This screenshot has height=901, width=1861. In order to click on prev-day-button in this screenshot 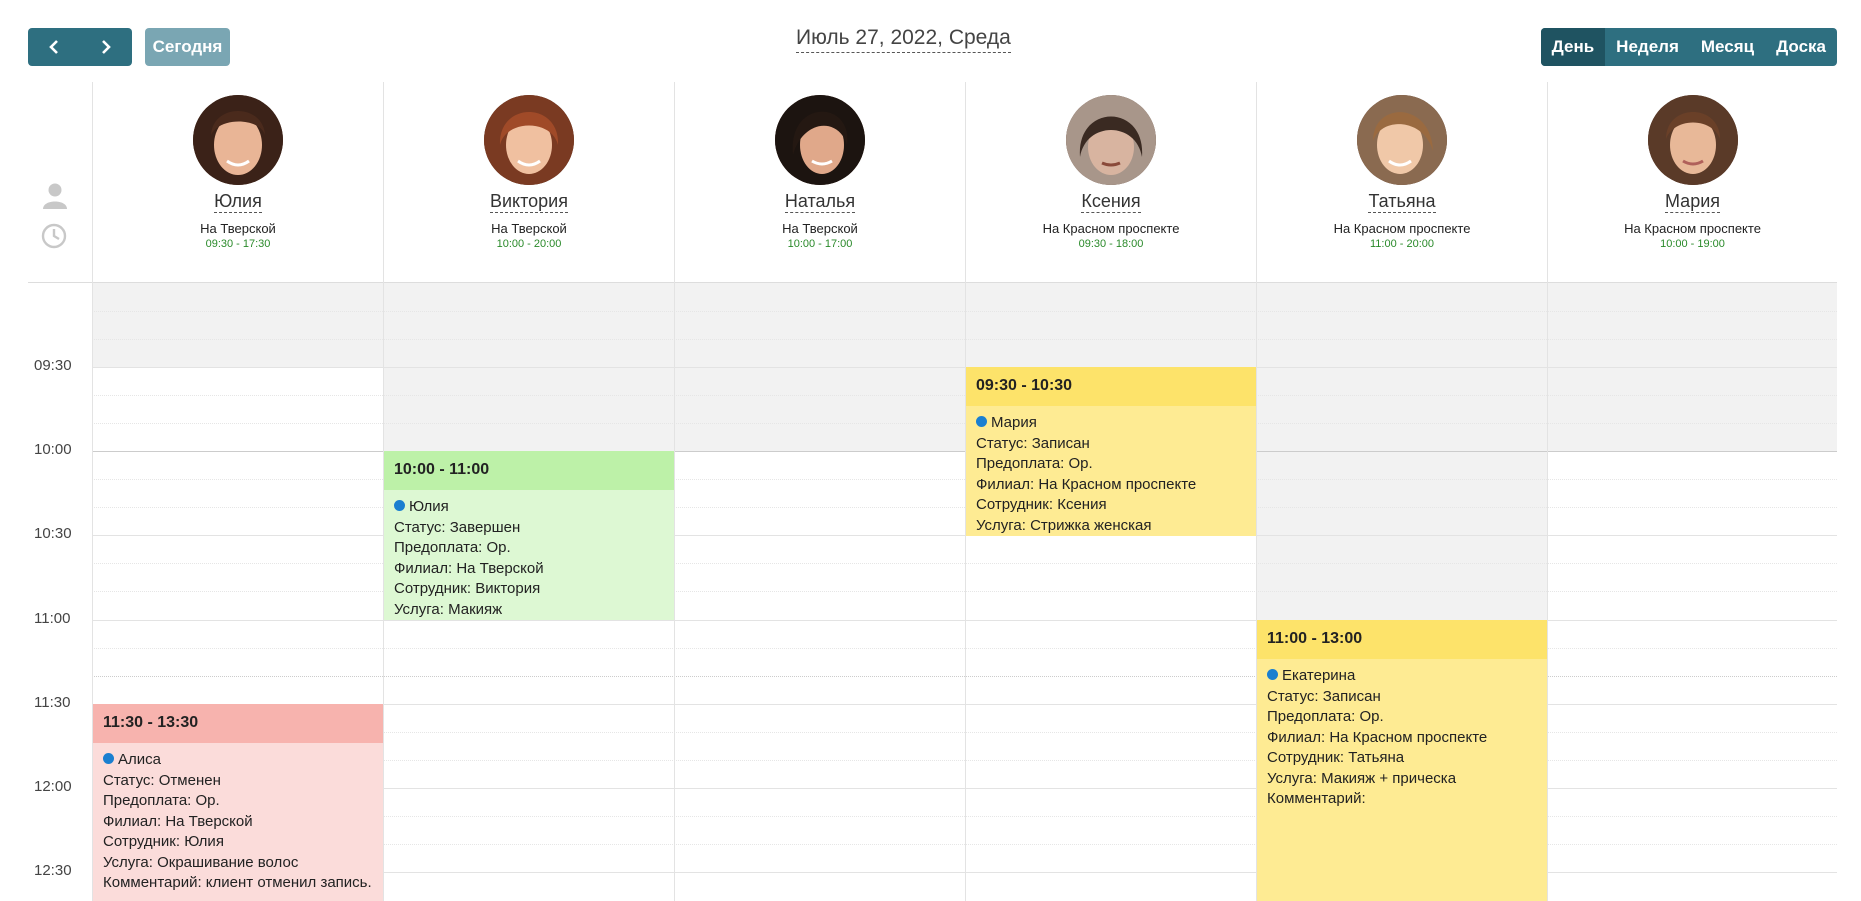, I will do `click(54, 47)`.